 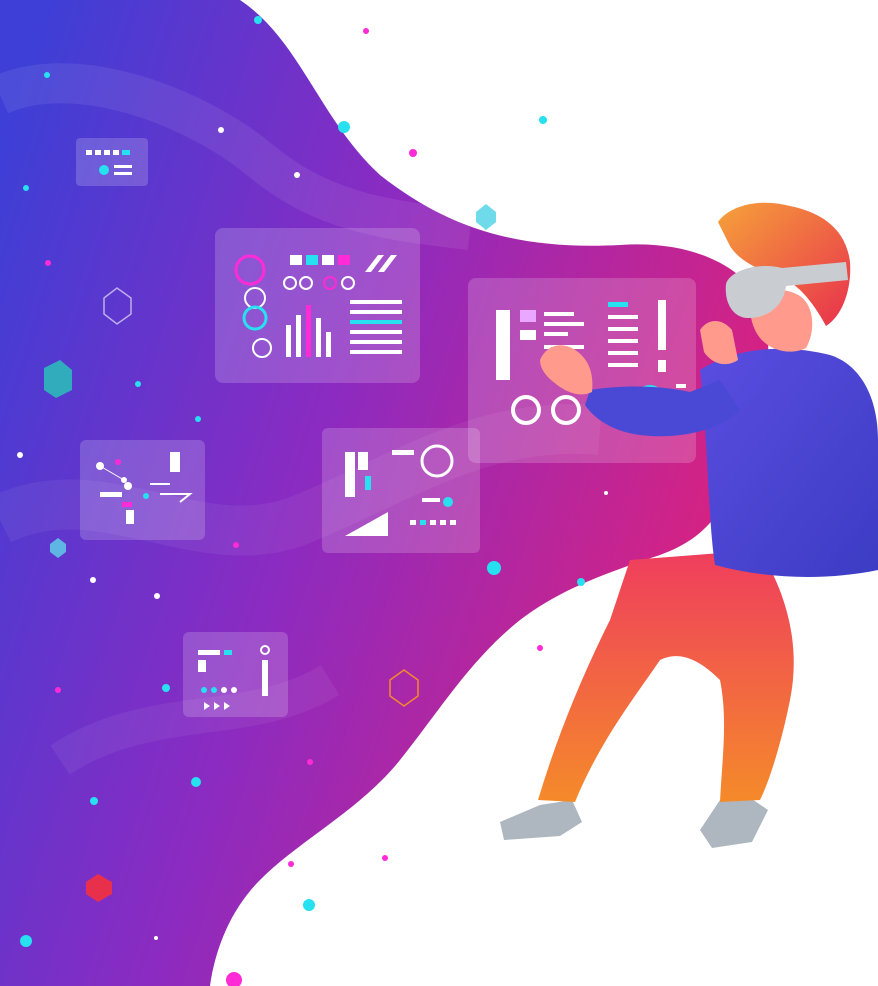 I want to click on hud-panel-small-top, so click(x=112, y=162).